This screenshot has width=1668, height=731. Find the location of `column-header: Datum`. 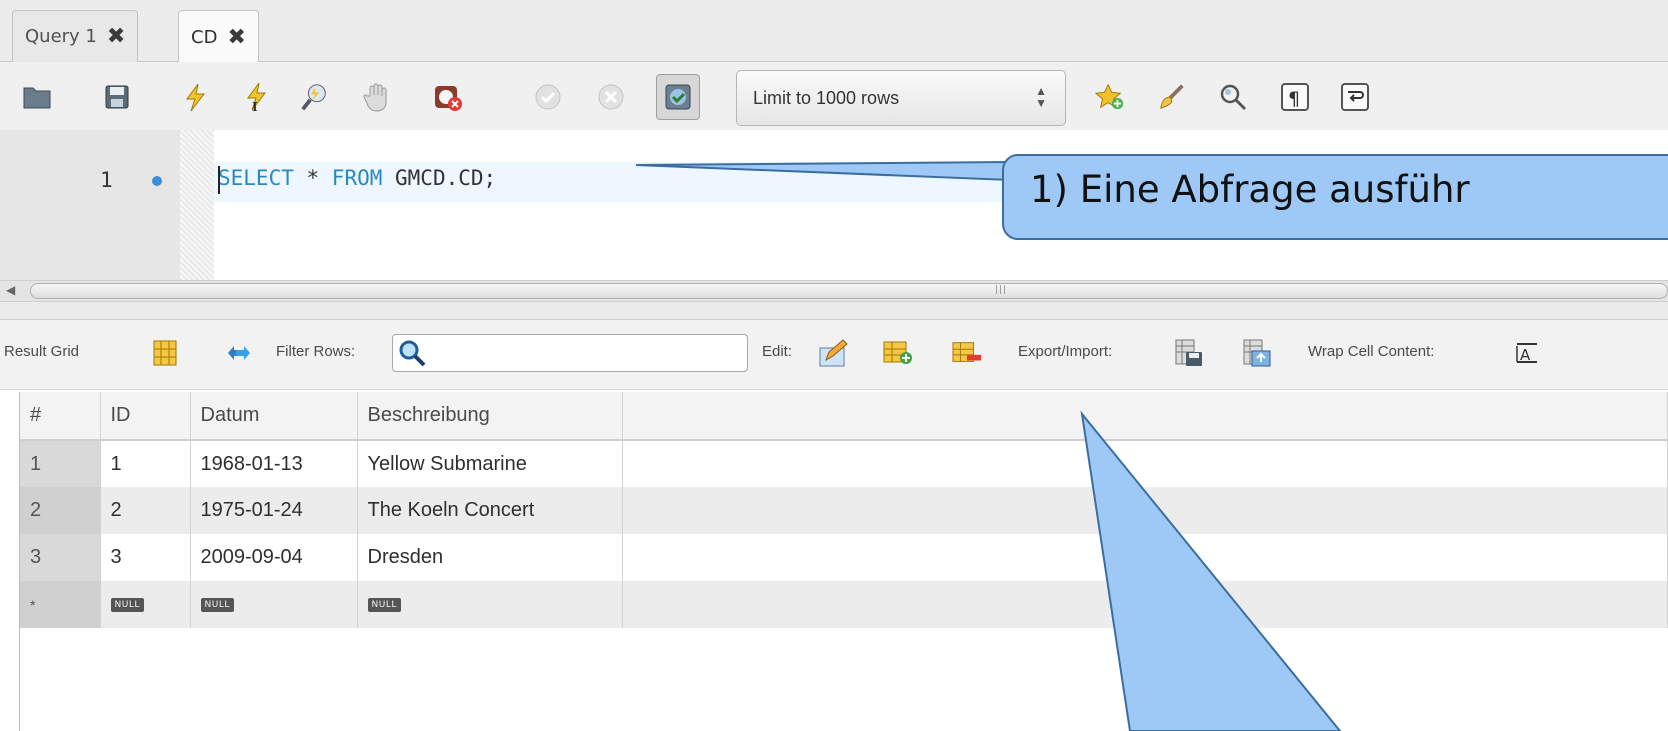

column-header: Datum is located at coordinates (274, 416).